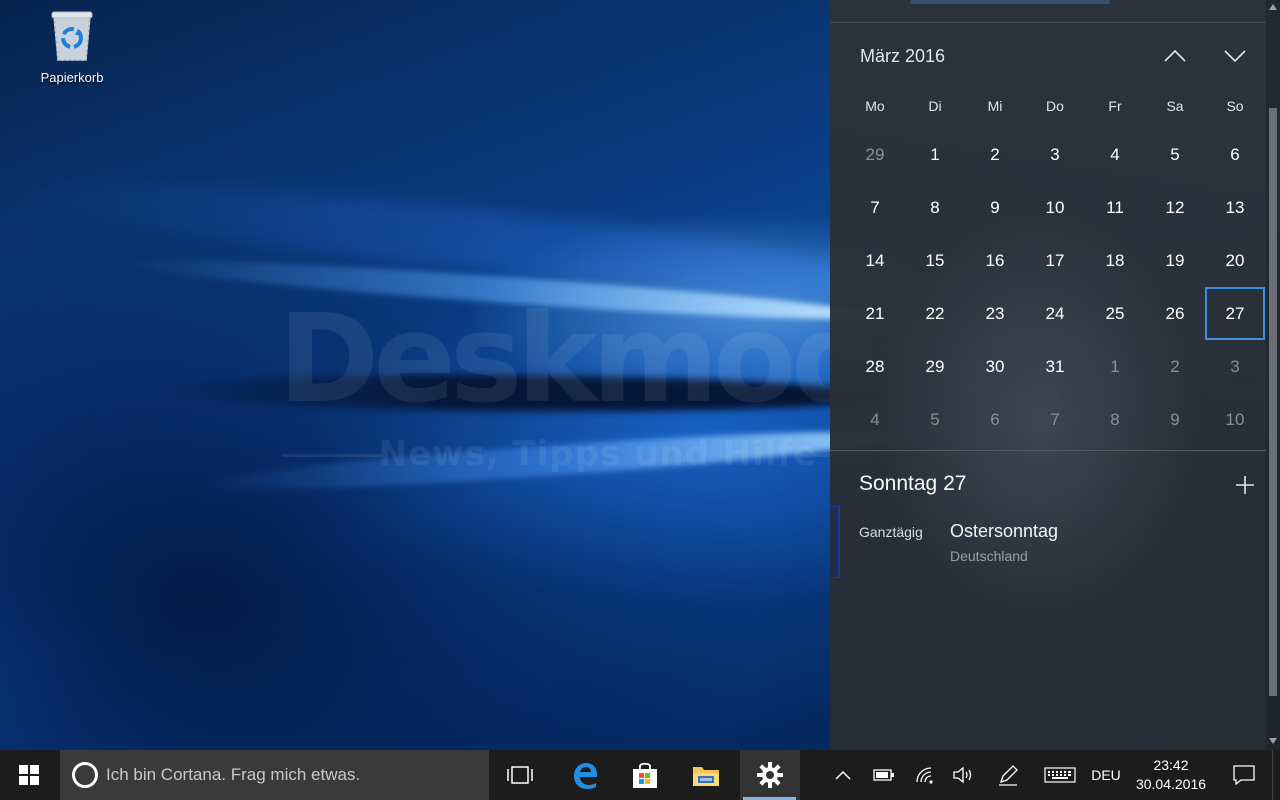  I want to click on input-language-button: DEU, so click(1106, 775).